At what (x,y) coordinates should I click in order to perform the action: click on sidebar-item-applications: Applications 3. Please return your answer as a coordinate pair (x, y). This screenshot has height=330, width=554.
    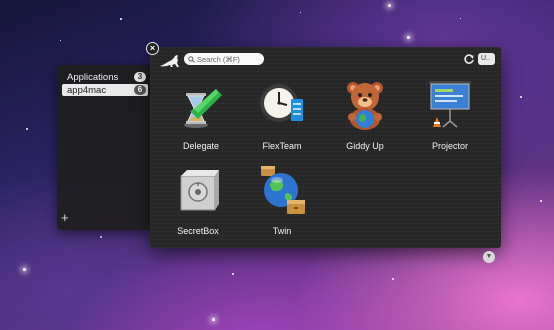
    Looking at the image, I should click on (105, 77).